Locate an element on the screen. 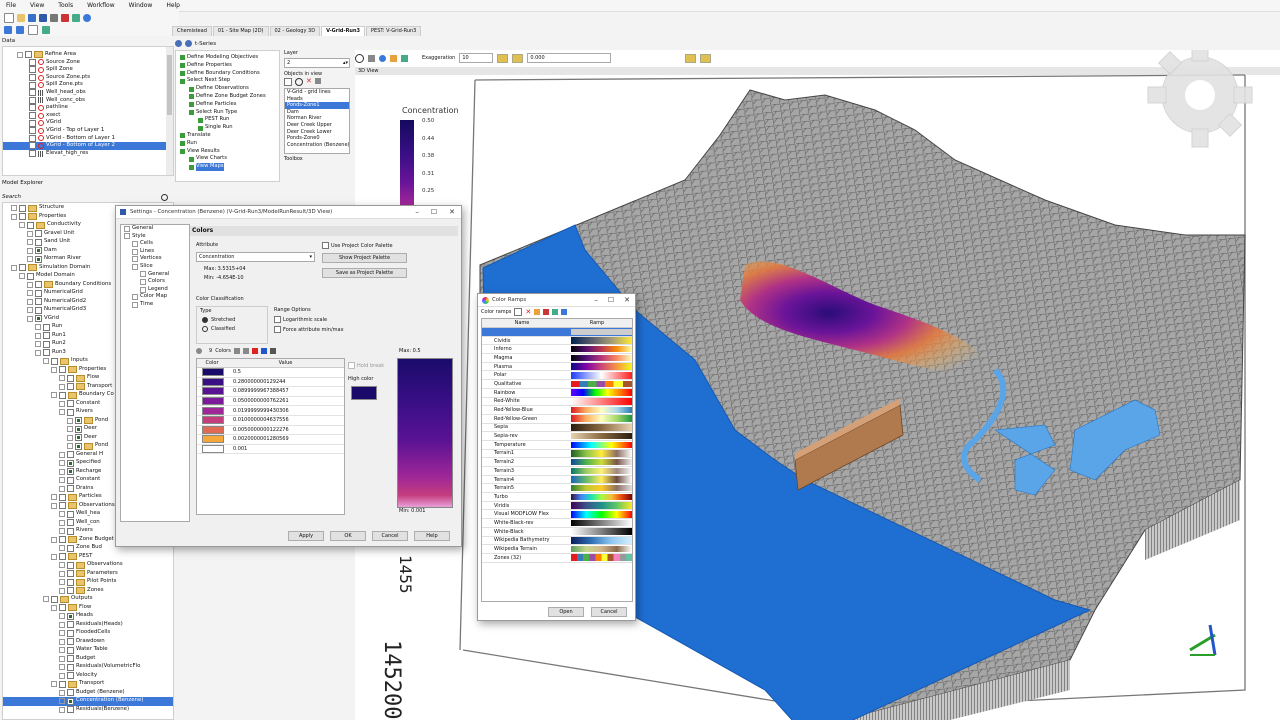 Image resolution: width=1280 pixels, height=720 pixels. settings-nav-item: Style is located at coordinates (155, 237).